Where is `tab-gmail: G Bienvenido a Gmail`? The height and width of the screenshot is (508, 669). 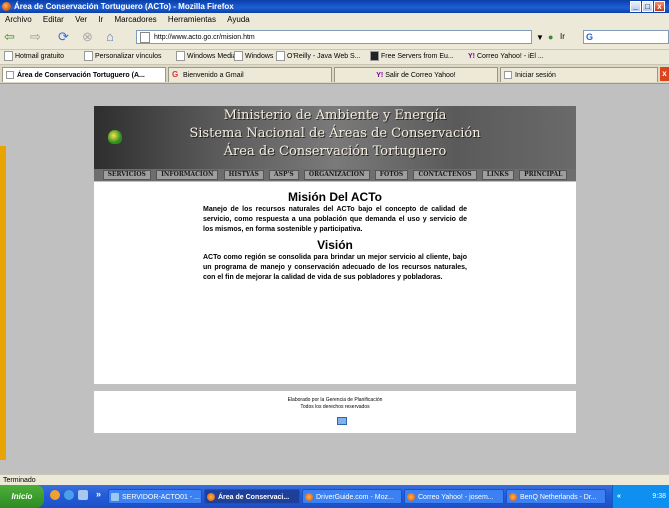
tab-gmail: G Bienvenido a Gmail is located at coordinates (250, 74).